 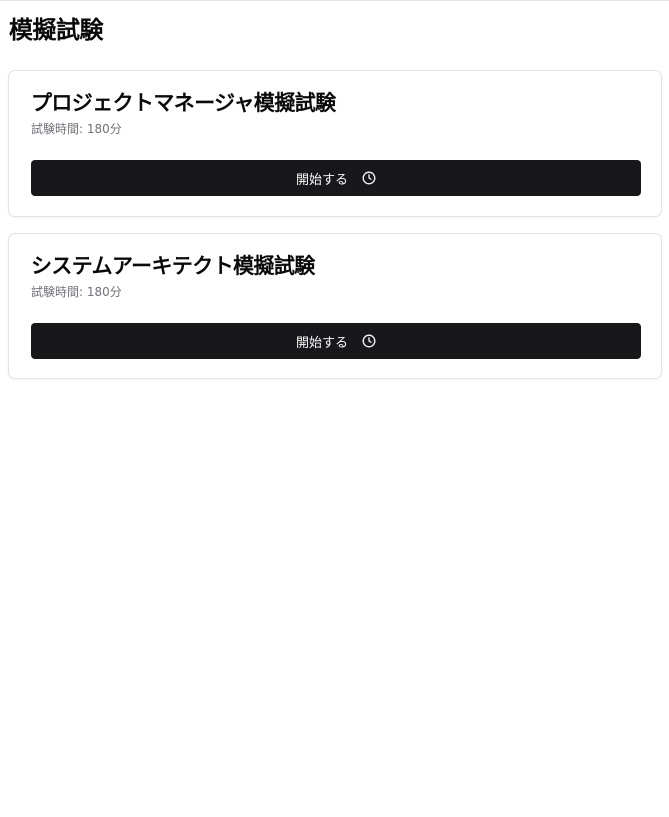 What do you see at coordinates (173, 266) in the screenshot?
I see `exam-title: システムアーキテクト模擬試験` at bounding box center [173, 266].